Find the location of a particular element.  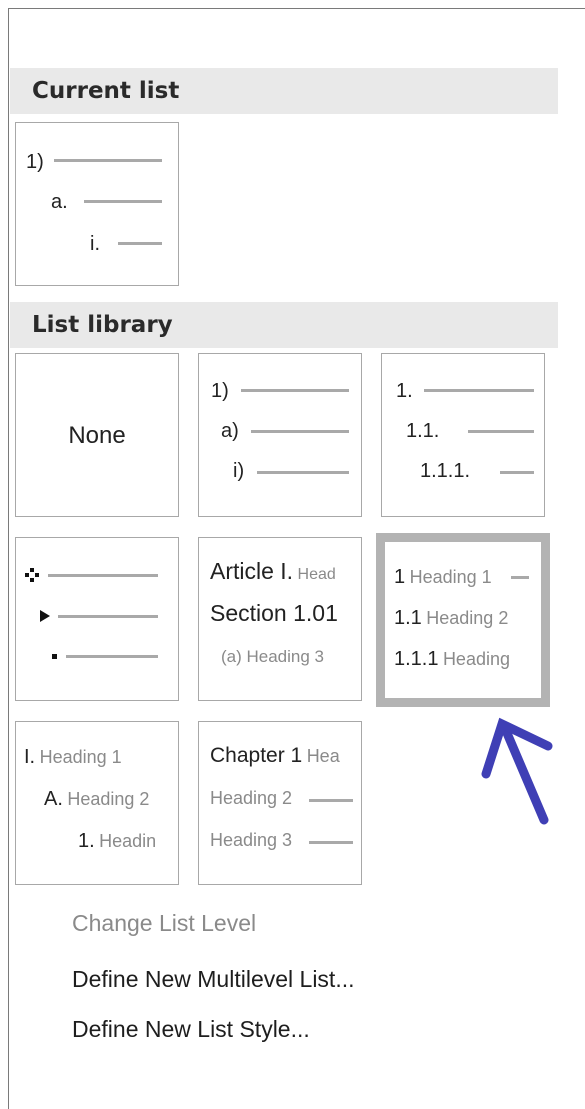

current-list-tile: 1) a. i. is located at coordinates (97, 204).